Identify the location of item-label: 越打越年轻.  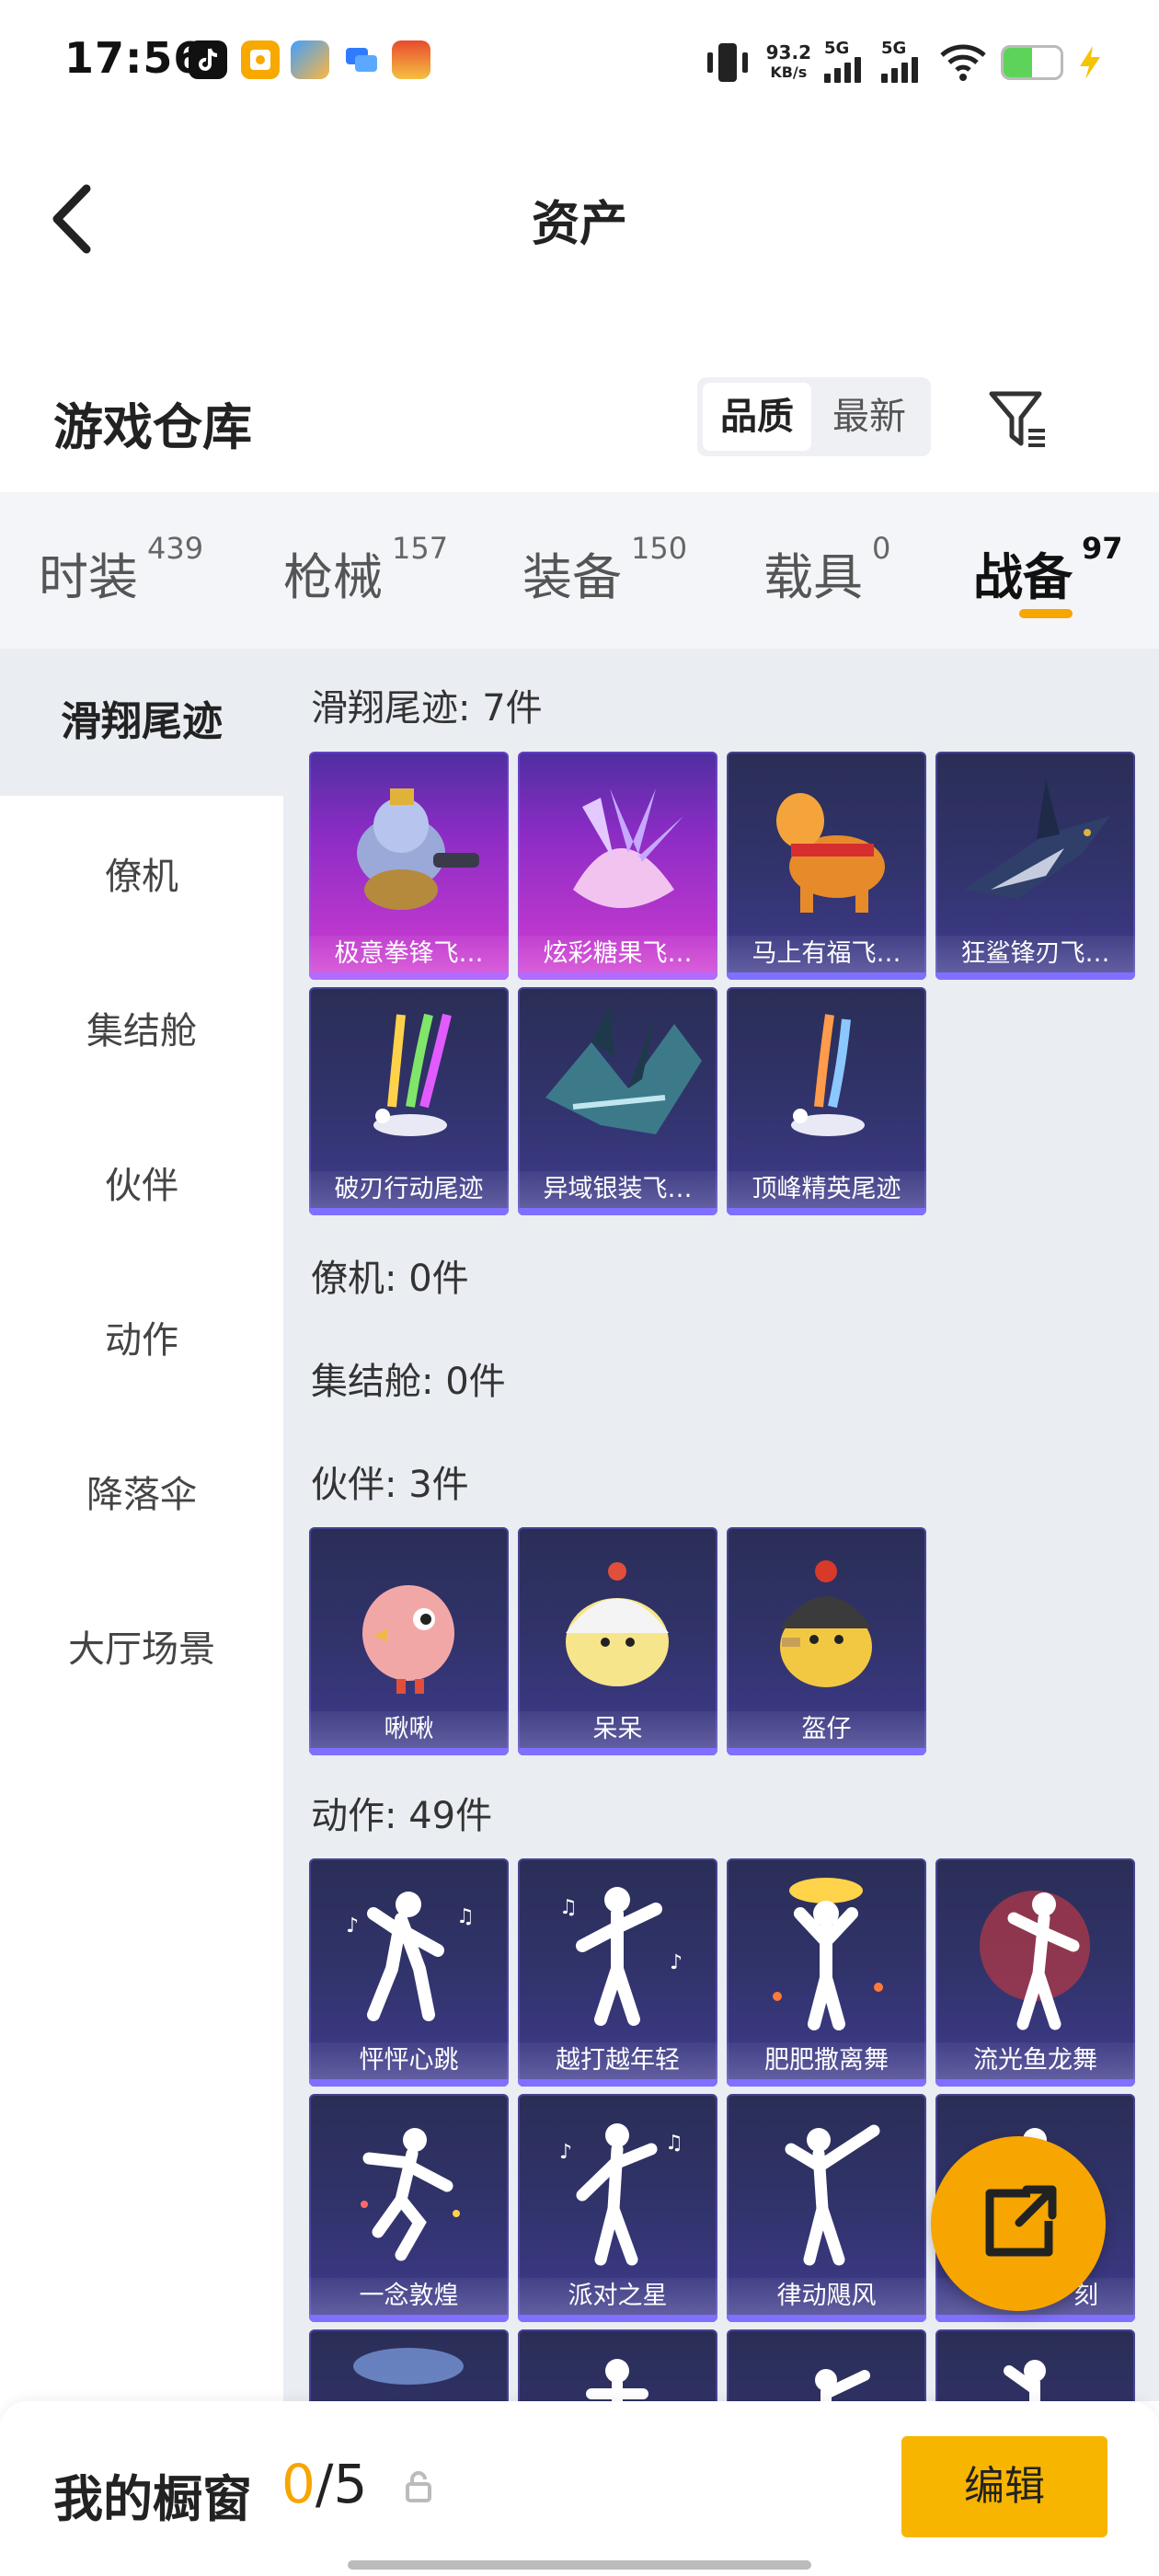
(617, 2060).